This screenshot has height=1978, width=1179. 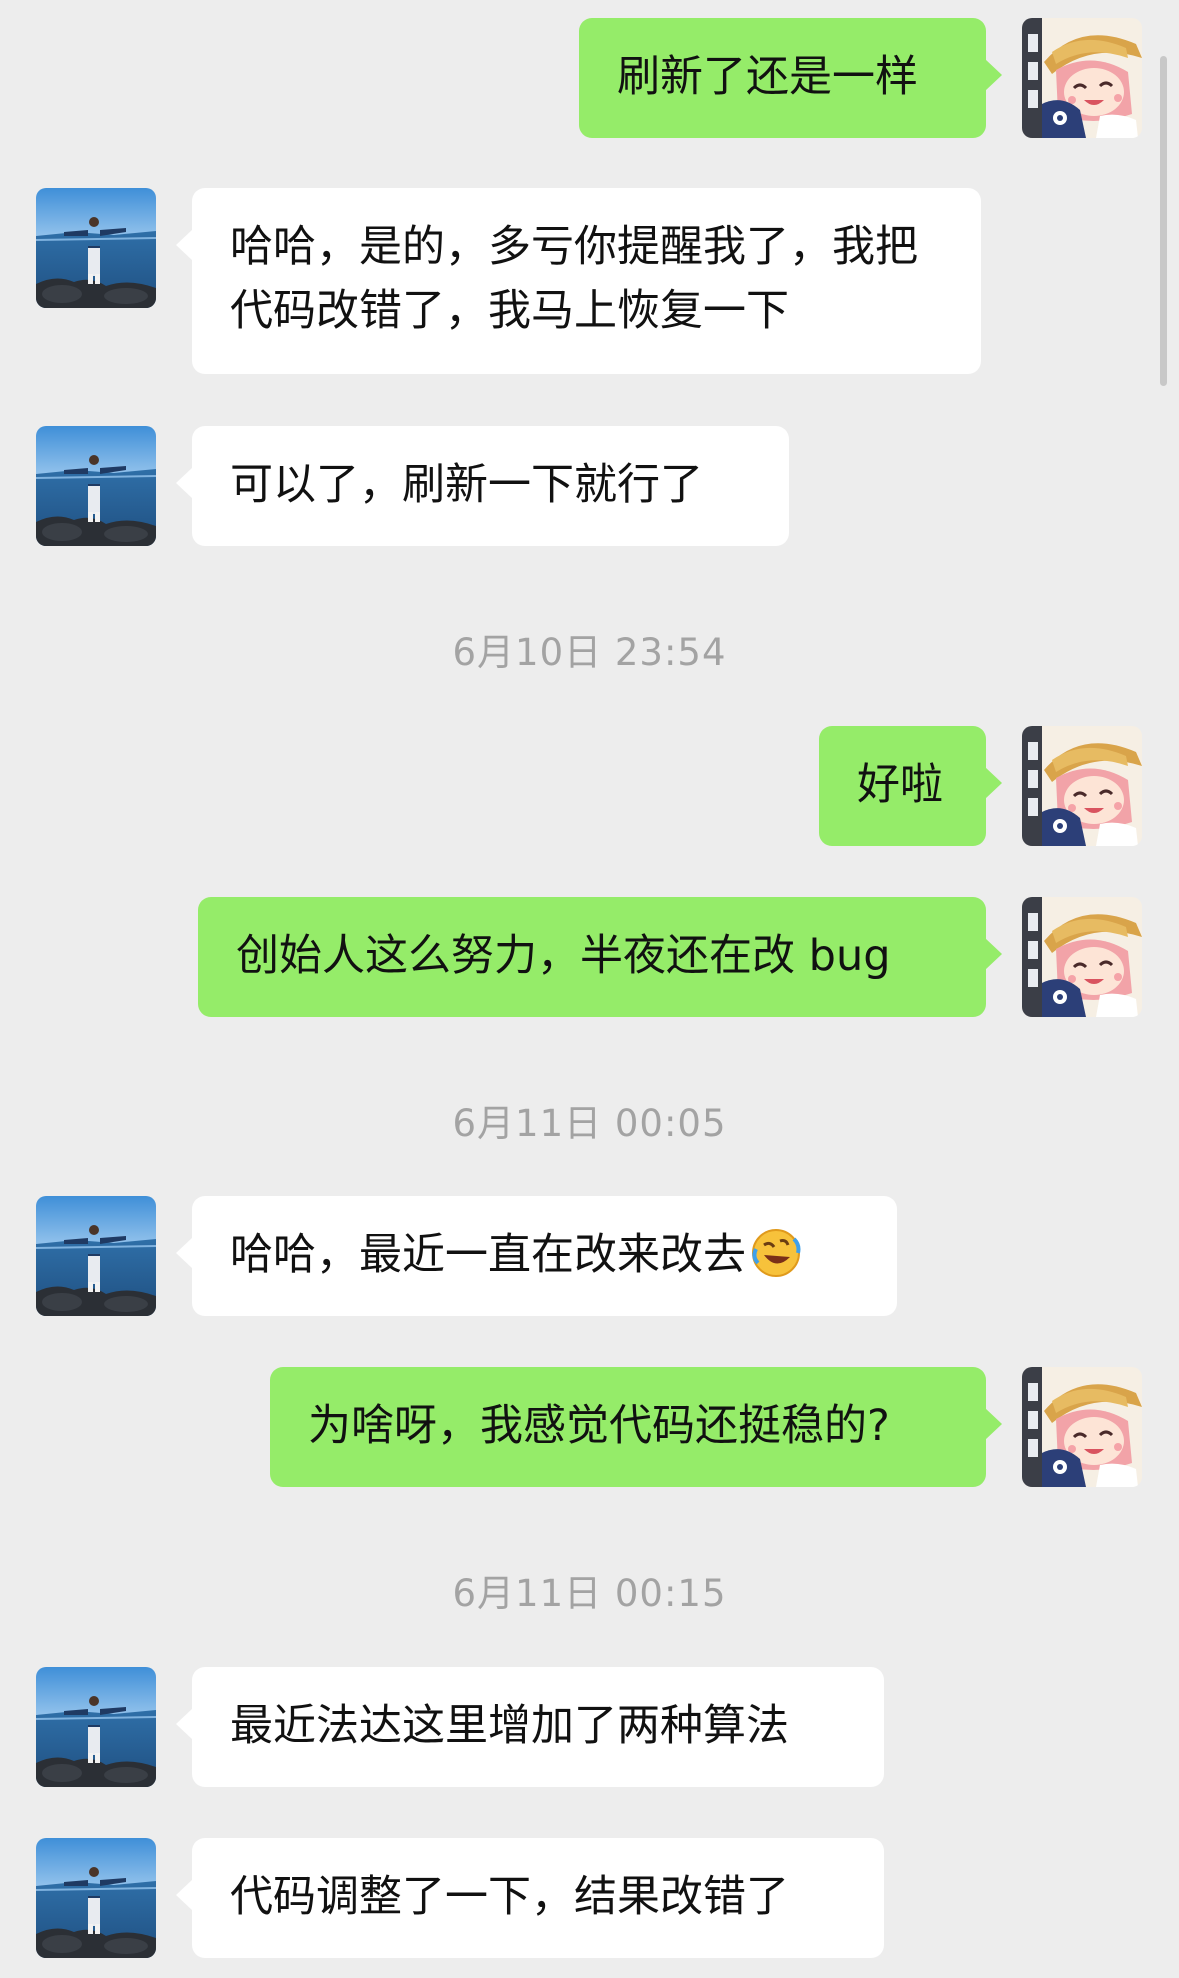 What do you see at coordinates (509, 1726) in the screenshot?
I see `message-text: 最近法达这里增加了两种算法` at bounding box center [509, 1726].